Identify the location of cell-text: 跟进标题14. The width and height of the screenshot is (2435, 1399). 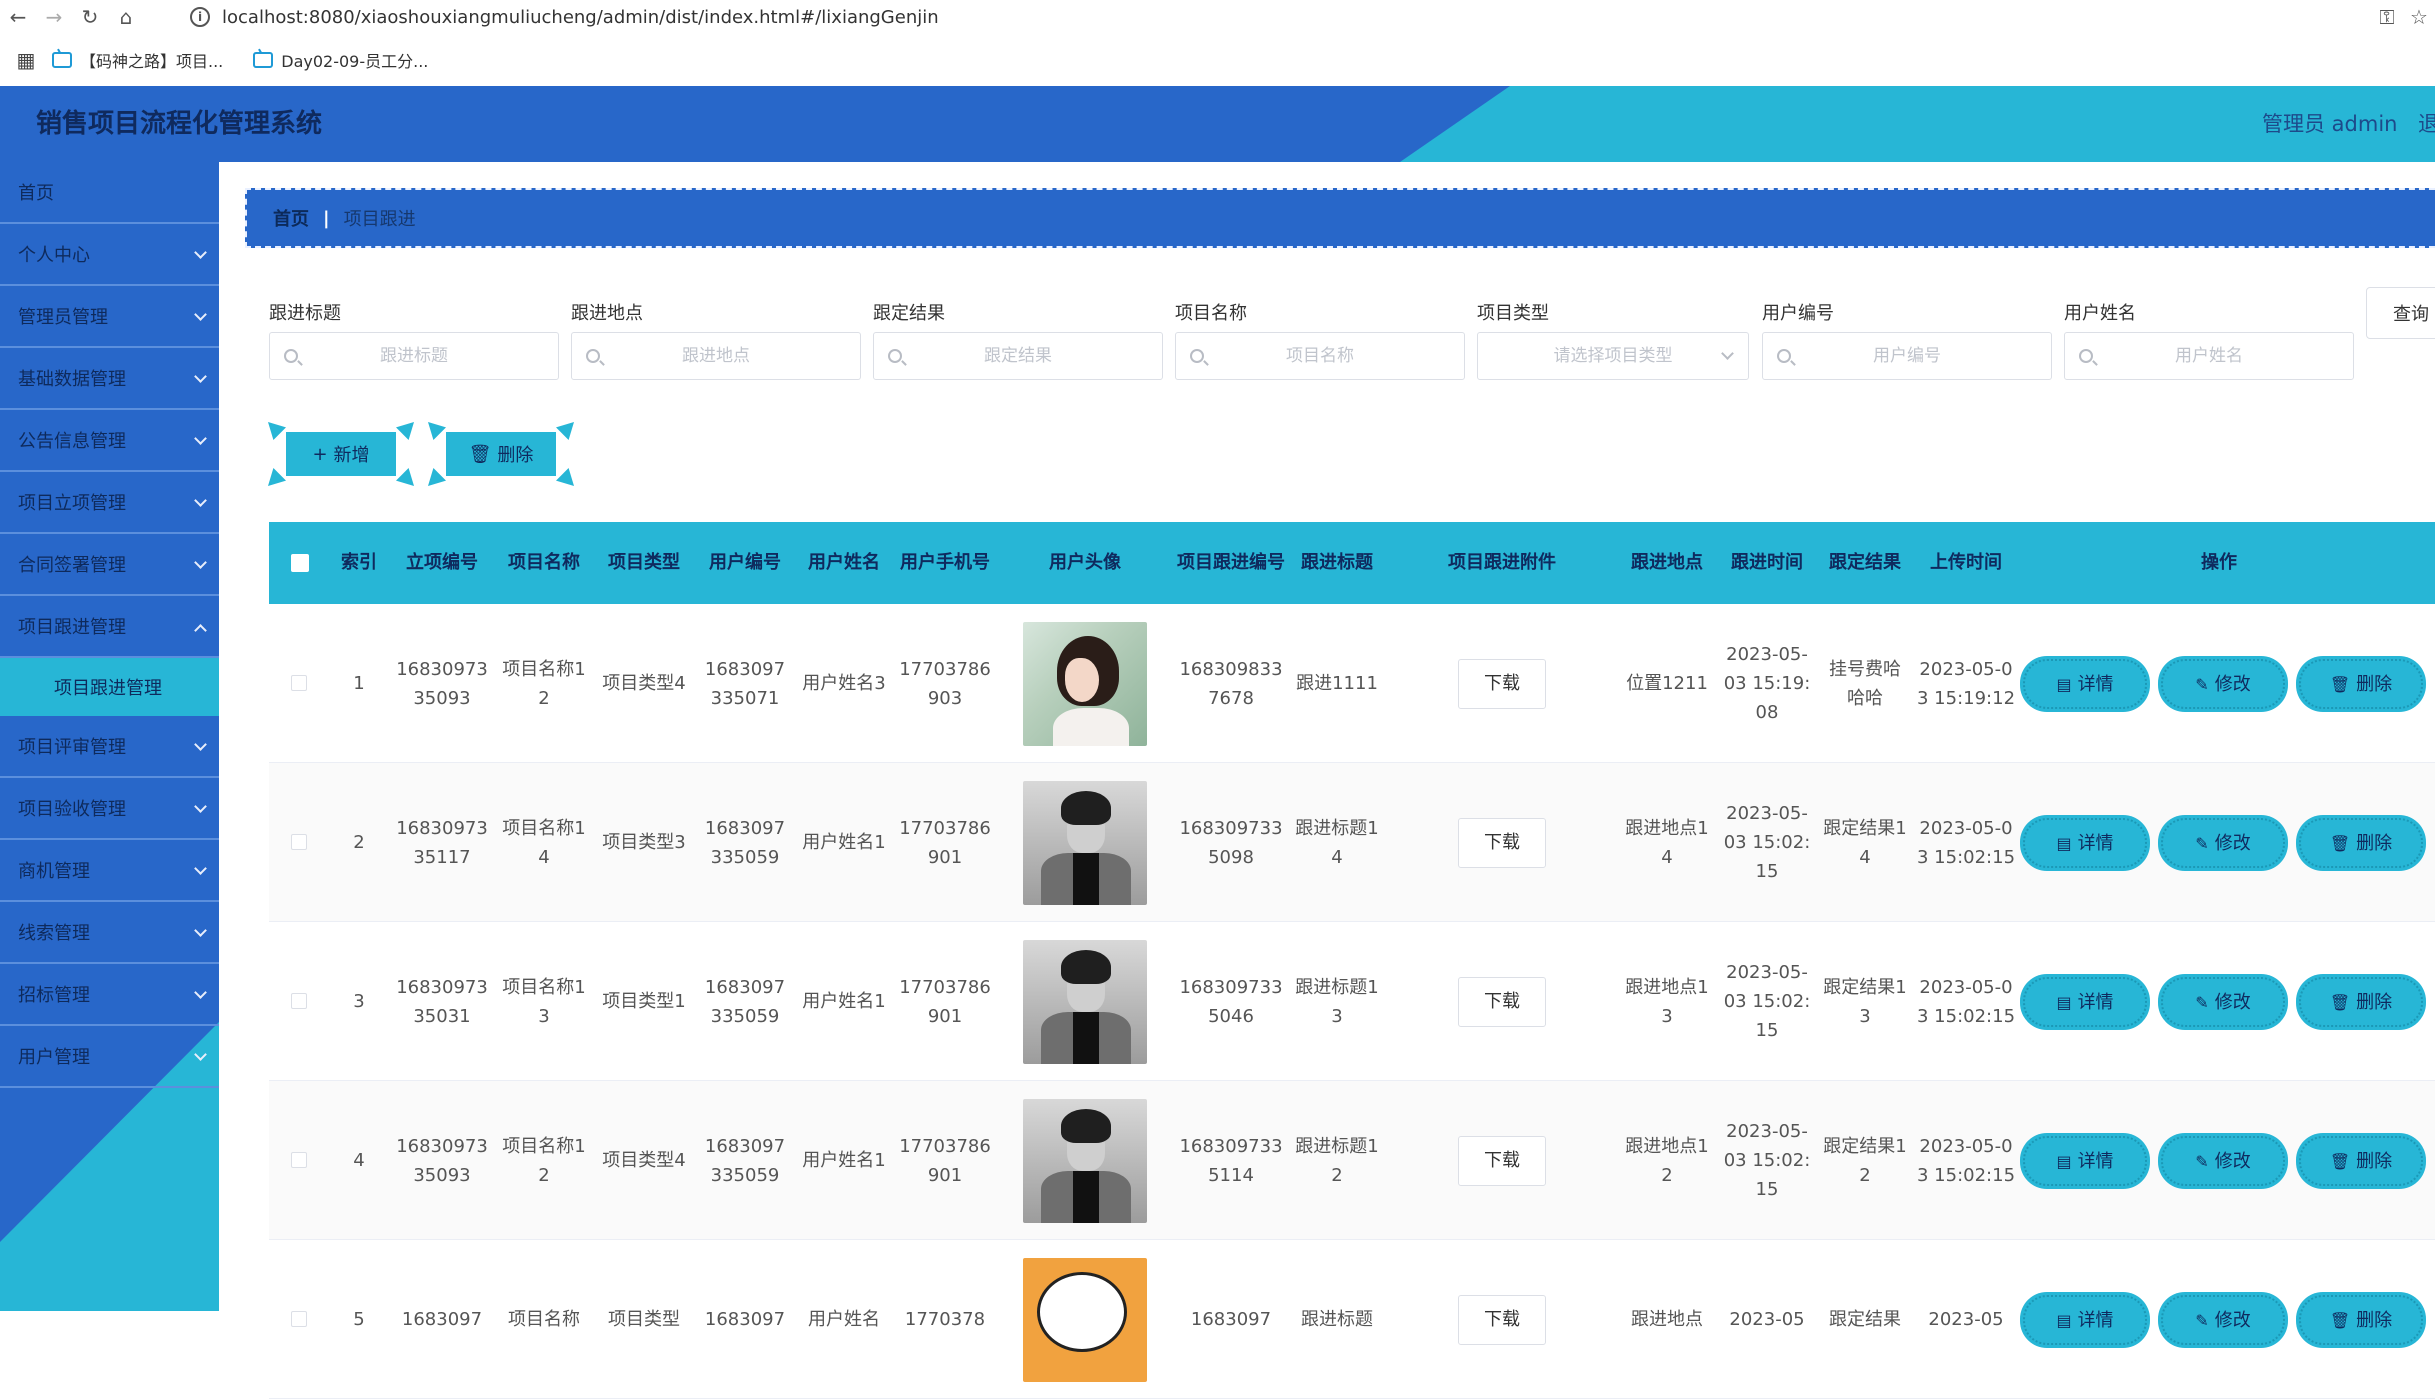
(1337, 842).